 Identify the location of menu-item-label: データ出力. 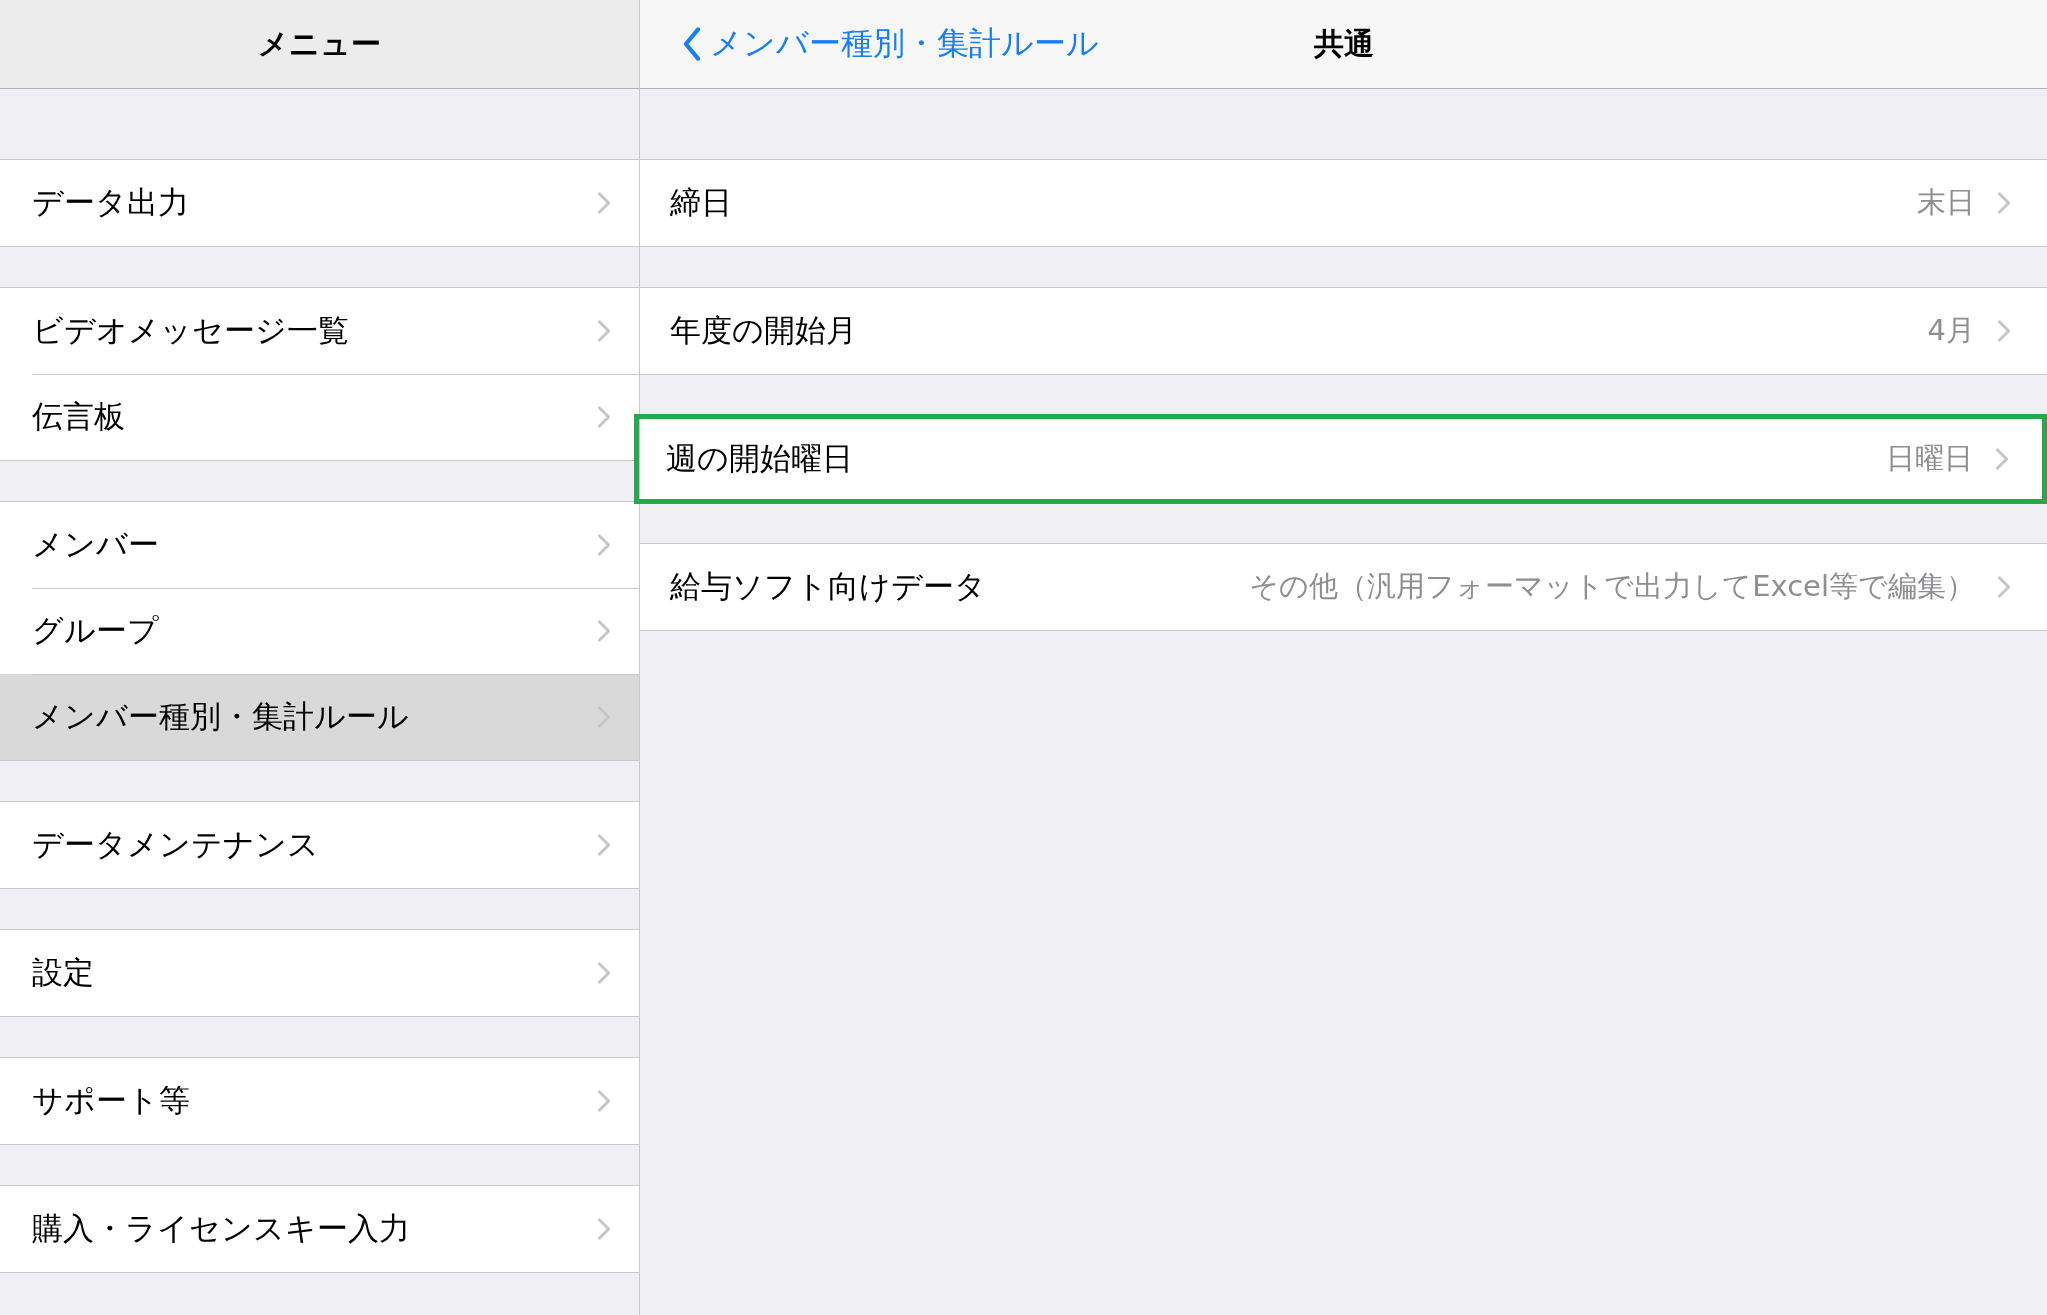
(111, 202).